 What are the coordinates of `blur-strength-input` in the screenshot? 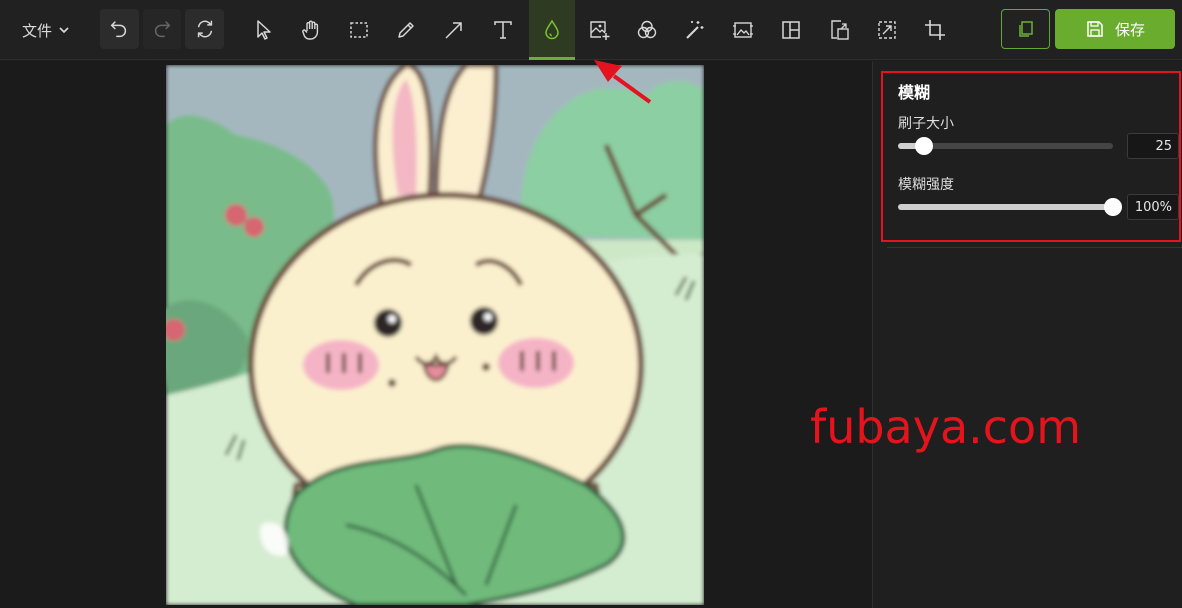 It's located at (1153, 207).